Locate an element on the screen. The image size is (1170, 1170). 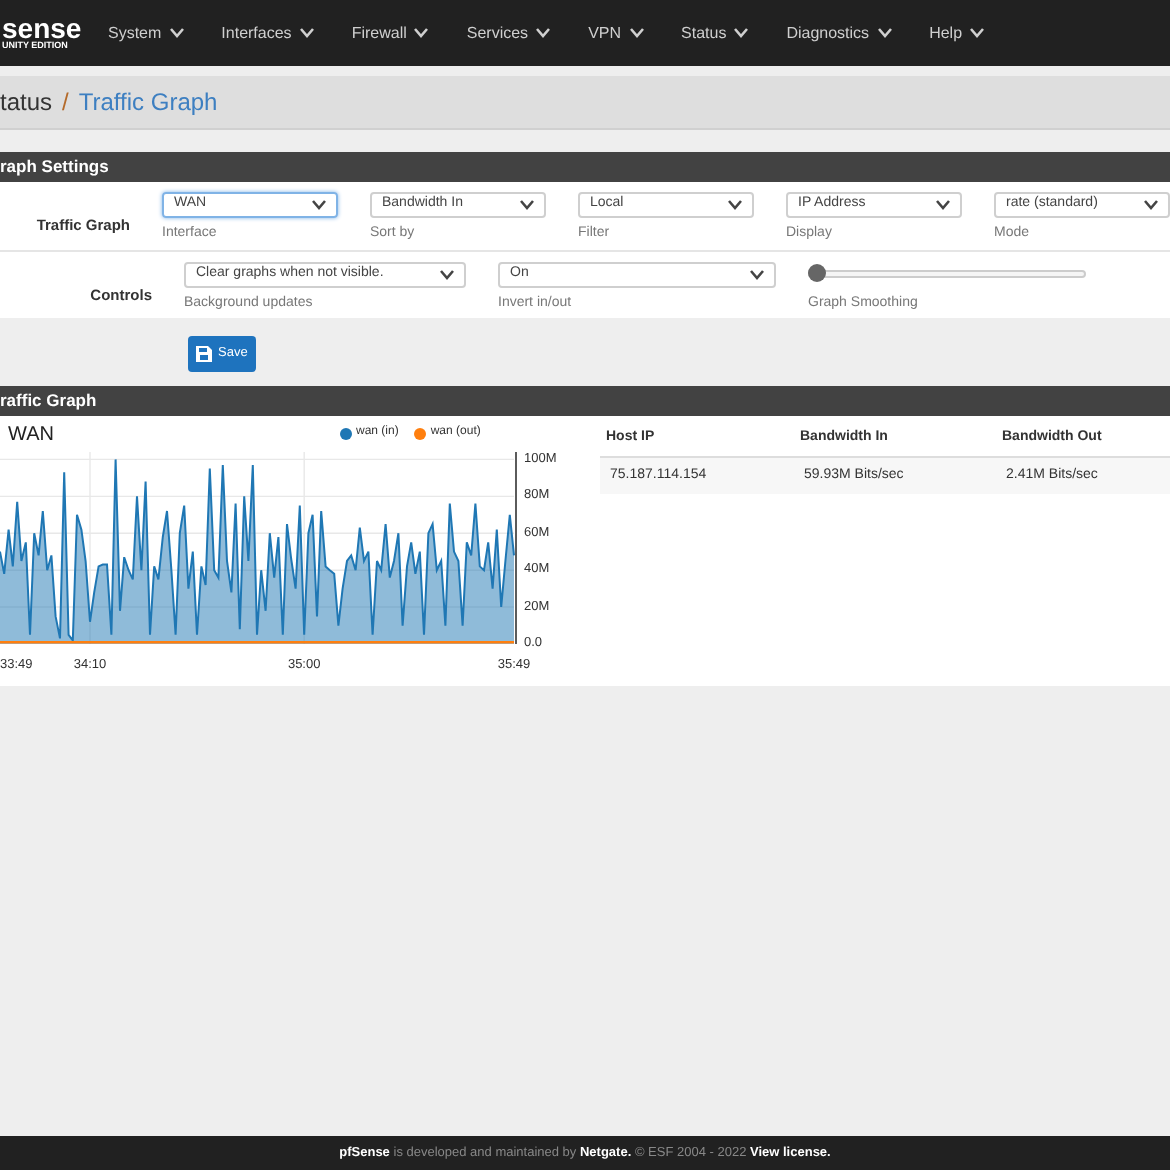
panel-heading: raffic Graph is located at coordinates (585, 401).